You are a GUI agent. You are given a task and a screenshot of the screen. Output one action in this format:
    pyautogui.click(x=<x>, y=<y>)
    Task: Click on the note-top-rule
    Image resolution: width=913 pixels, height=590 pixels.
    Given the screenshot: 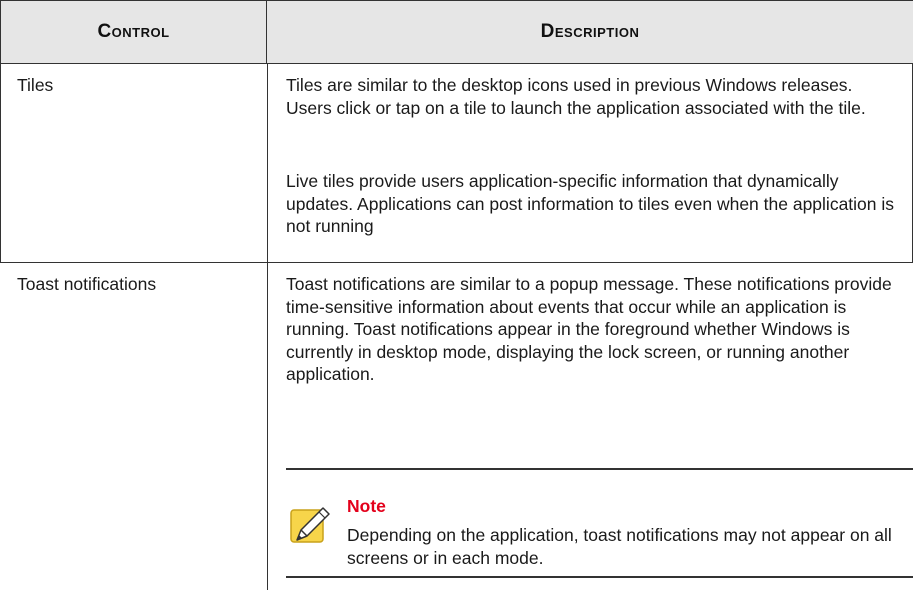 What is the action you would take?
    pyautogui.click(x=599, y=469)
    